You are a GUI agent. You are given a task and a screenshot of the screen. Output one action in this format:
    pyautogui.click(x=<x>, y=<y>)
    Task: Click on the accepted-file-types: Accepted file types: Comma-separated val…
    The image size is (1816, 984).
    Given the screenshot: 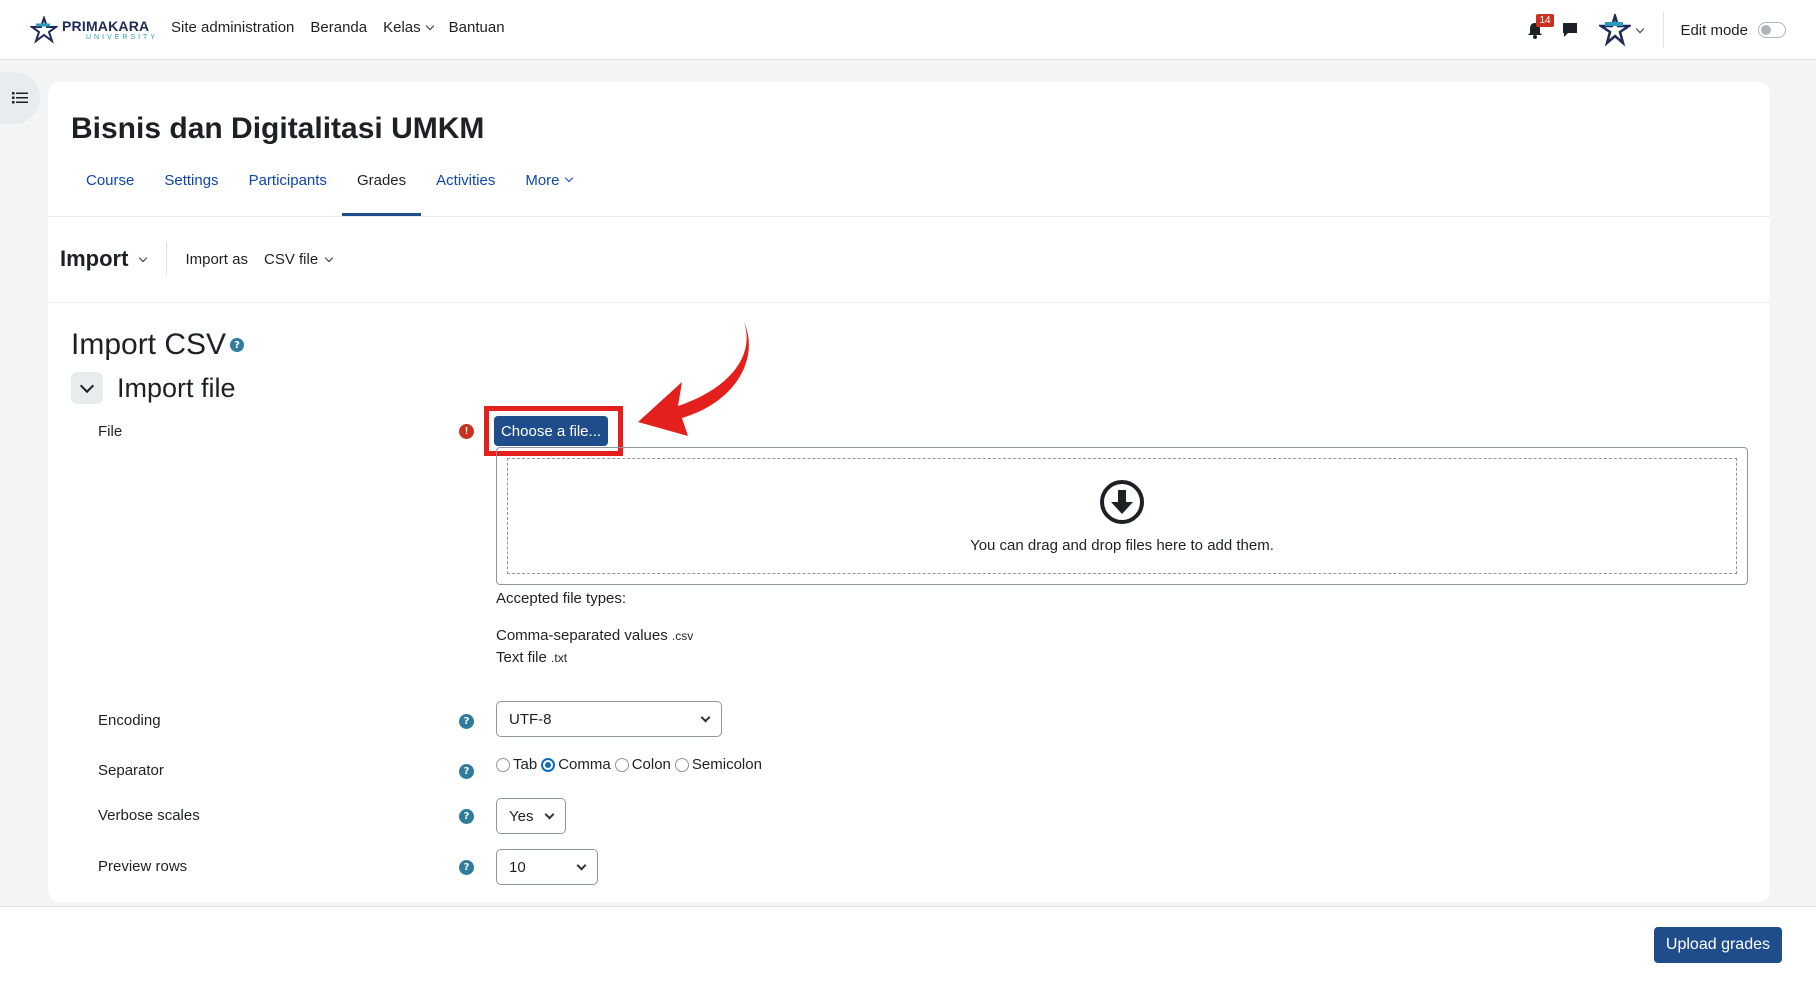 What is the action you would take?
    pyautogui.click(x=594, y=628)
    